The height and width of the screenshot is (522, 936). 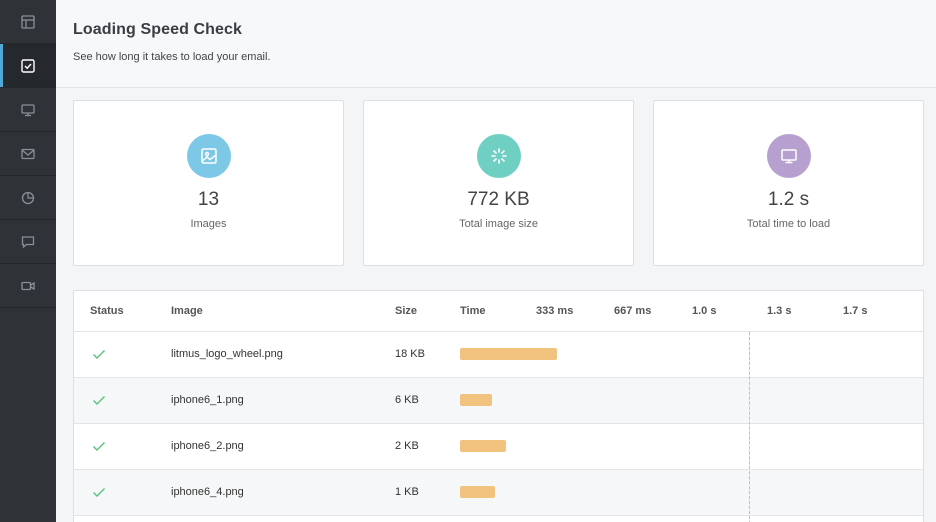 I want to click on image-size: 18 KB, so click(x=410, y=354).